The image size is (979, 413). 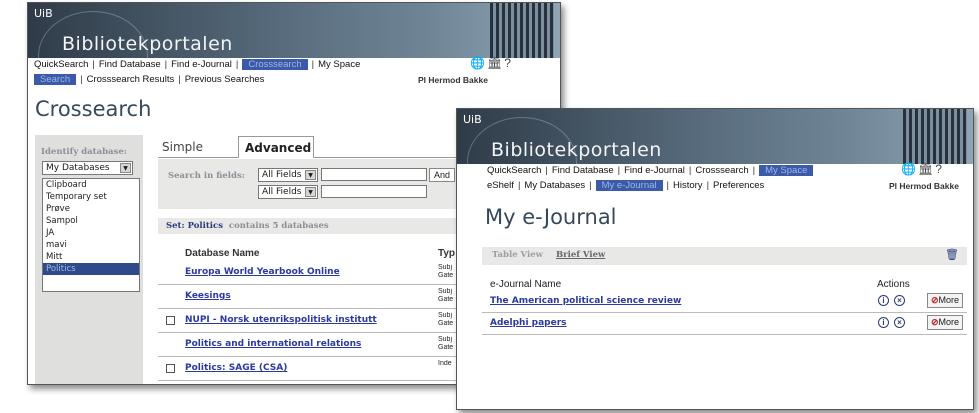 What do you see at coordinates (551, 217) in the screenshot?
I see `page-title: My e-Journal` at bounding box center [551, 217].